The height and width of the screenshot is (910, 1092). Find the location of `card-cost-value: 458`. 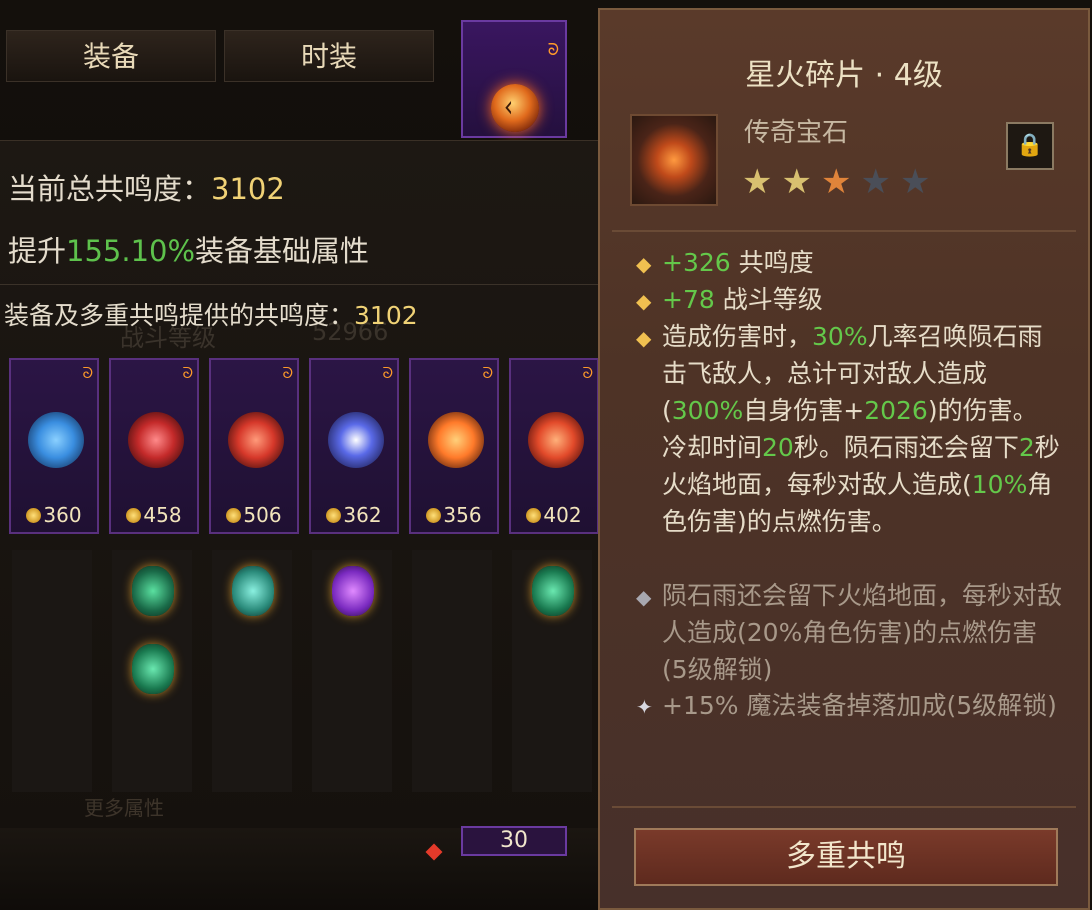

card-cost-value: 458 is located at coordinates (162, 515).